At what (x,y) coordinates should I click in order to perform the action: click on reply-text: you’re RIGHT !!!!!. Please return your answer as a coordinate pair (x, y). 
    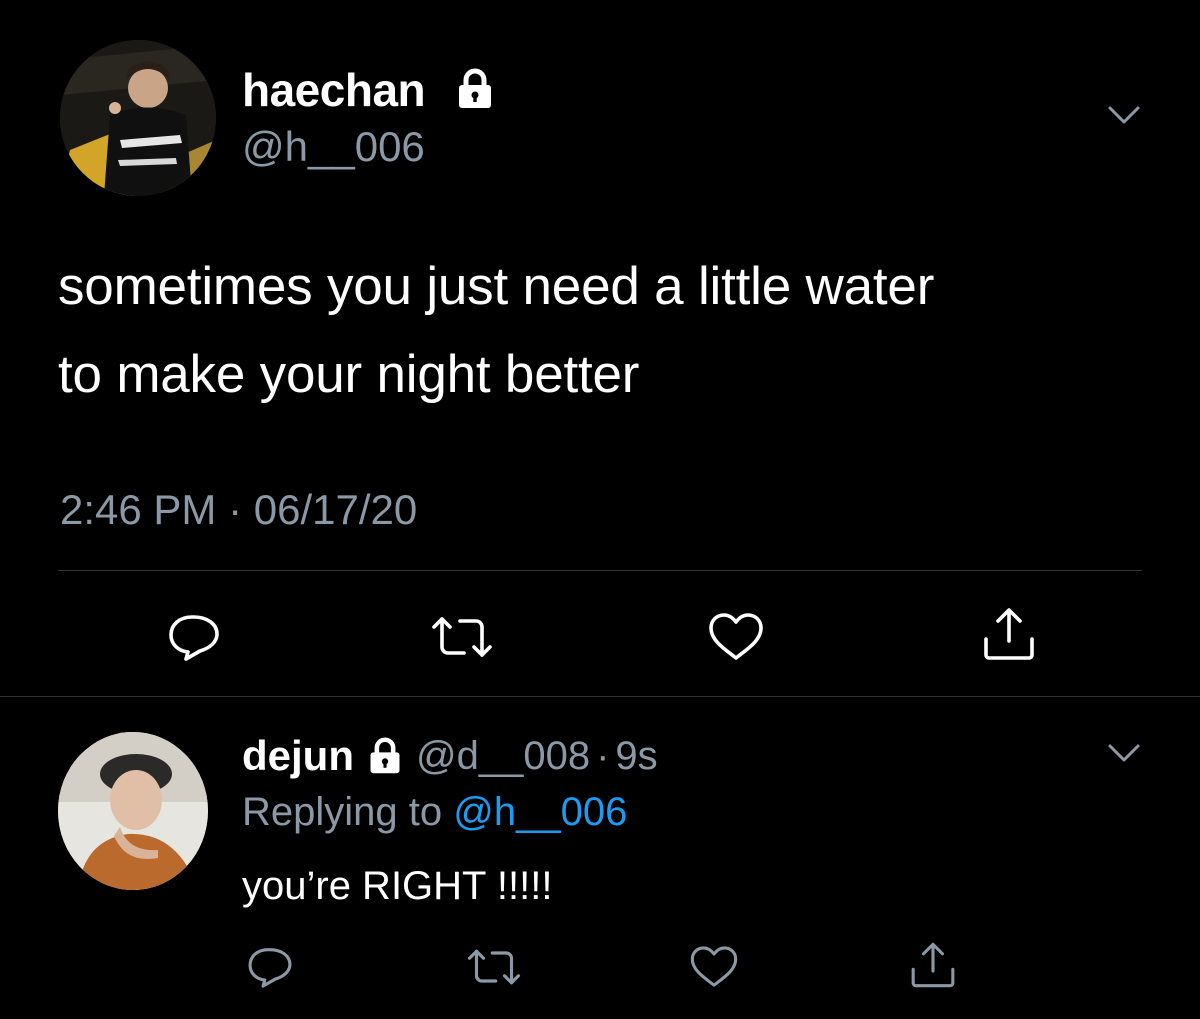
    Looking at the image, I should click on (397, 886).